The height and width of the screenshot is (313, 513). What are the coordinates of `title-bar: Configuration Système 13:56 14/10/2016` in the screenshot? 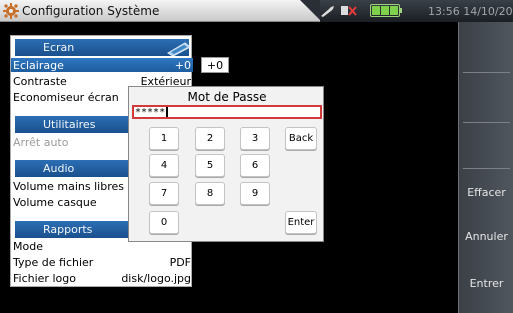 It's located at (256, 11).